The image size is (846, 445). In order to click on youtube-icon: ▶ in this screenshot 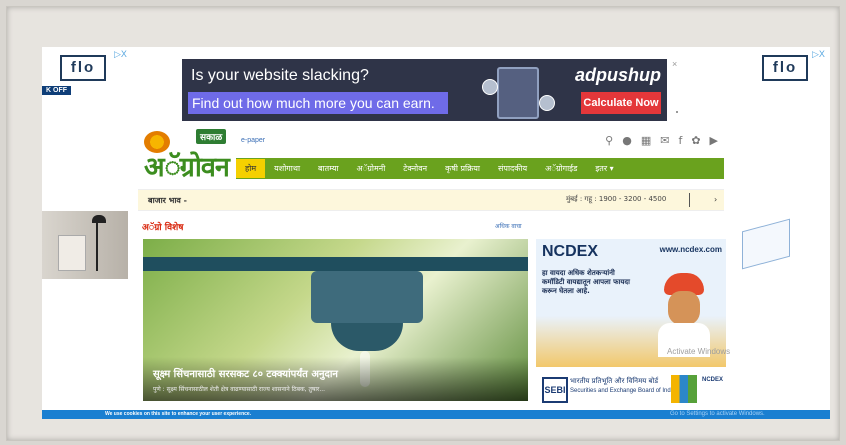, I will do `click(714, 140)`.